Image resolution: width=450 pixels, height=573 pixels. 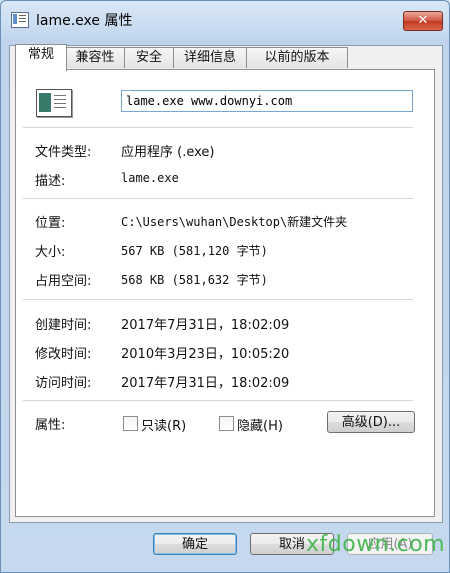 What do you see at coordinates (194, 280) in the screenshot?
I see `size-on-disk-value: 568 KB (581,632 字节)` at bounding box center [194, 280].